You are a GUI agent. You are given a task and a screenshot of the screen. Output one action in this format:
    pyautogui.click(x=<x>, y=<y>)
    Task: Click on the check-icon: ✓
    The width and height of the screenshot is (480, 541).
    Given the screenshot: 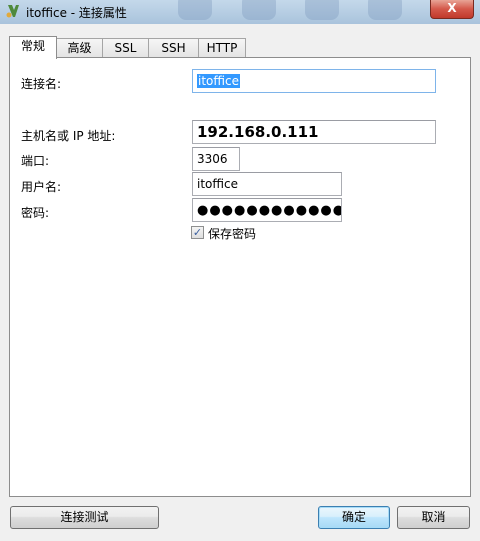 What is the action you would take?
    pyautogui.click(x=197, y=232)
    